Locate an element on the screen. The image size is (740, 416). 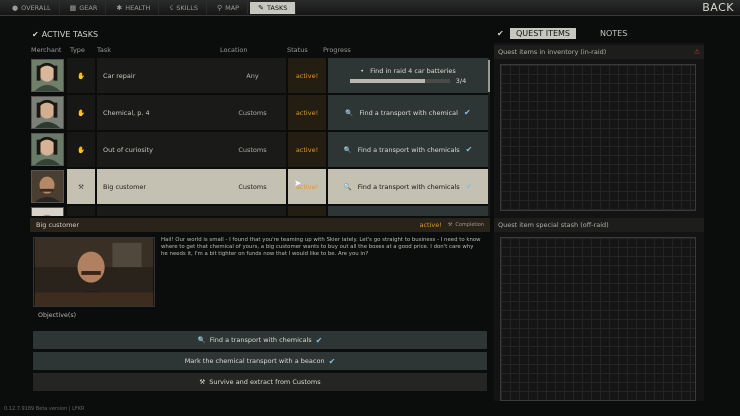
stash-grid is located at coordinates (598, 319).